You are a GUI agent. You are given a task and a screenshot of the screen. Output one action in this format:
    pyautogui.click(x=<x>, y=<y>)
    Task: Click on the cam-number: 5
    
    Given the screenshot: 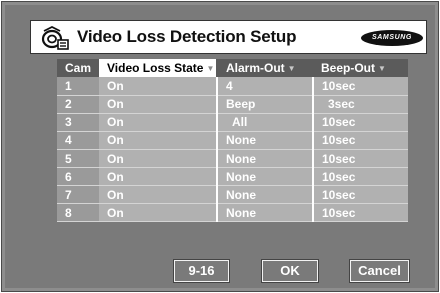 What is the action you would take?
    pyautogui.click(x=78, y=159)
    